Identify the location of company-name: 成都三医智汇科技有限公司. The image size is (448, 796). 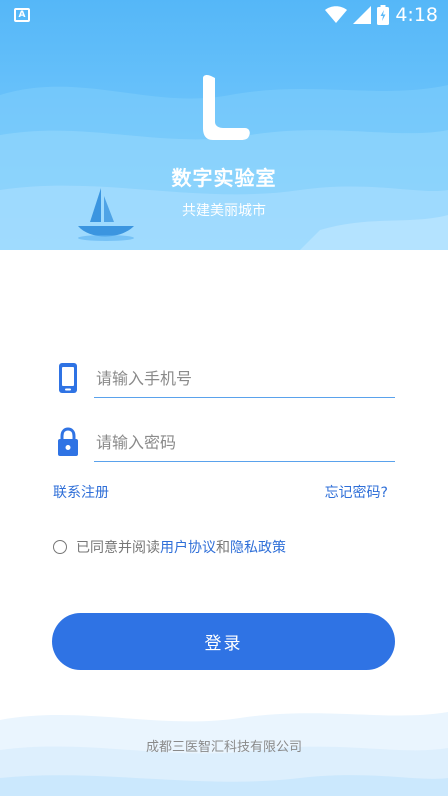
(223, 747).